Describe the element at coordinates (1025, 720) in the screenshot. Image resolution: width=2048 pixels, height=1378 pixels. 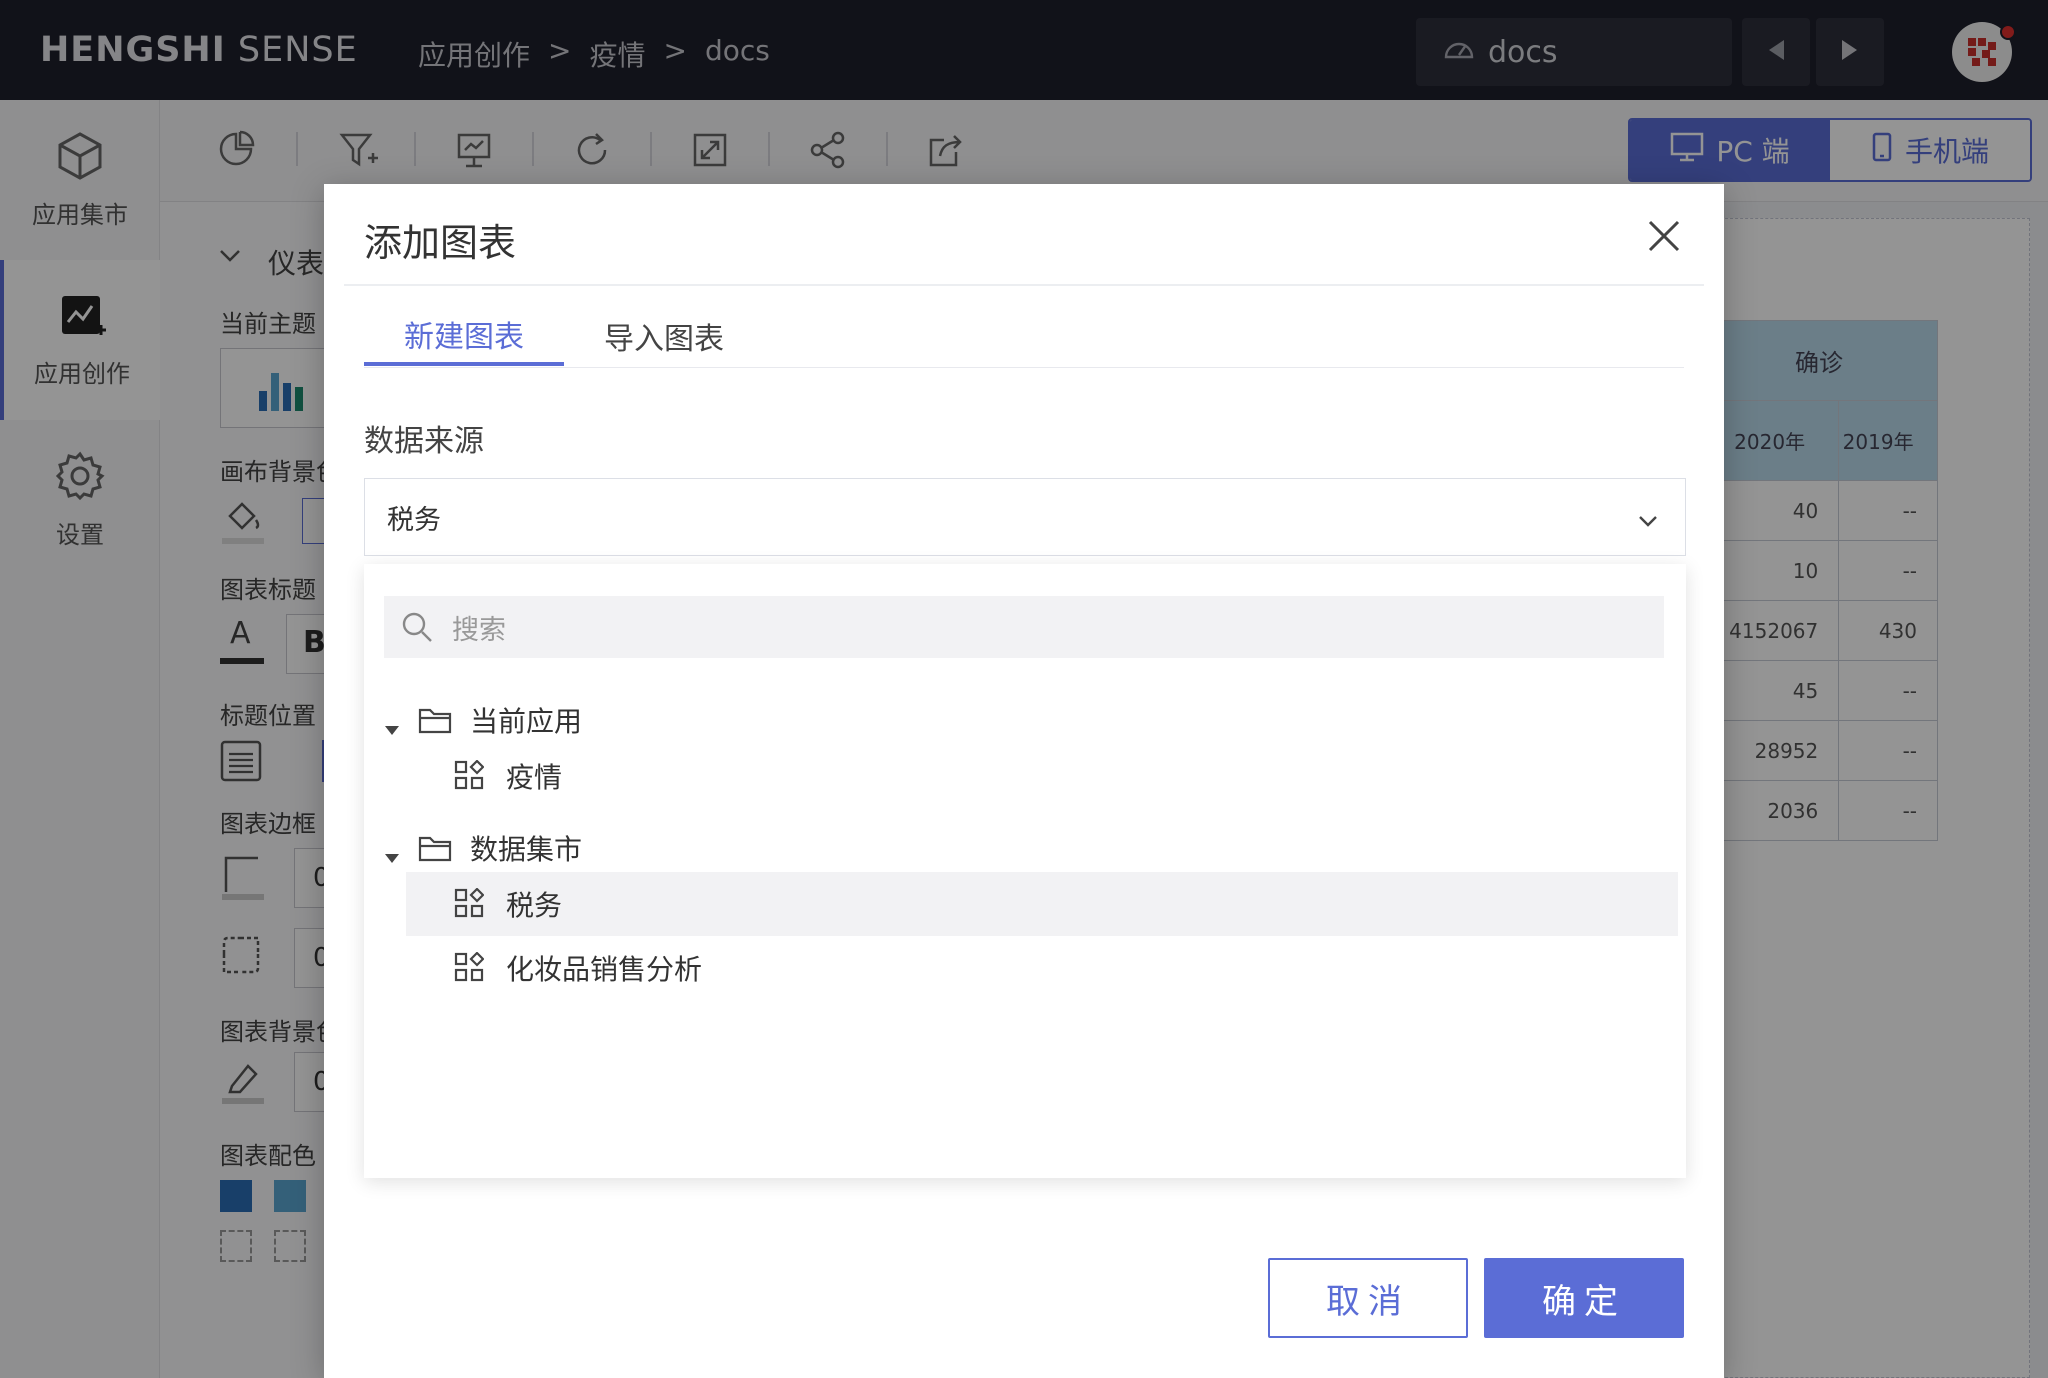
I see `tree-folder-current-app: 当前应用` at that location.